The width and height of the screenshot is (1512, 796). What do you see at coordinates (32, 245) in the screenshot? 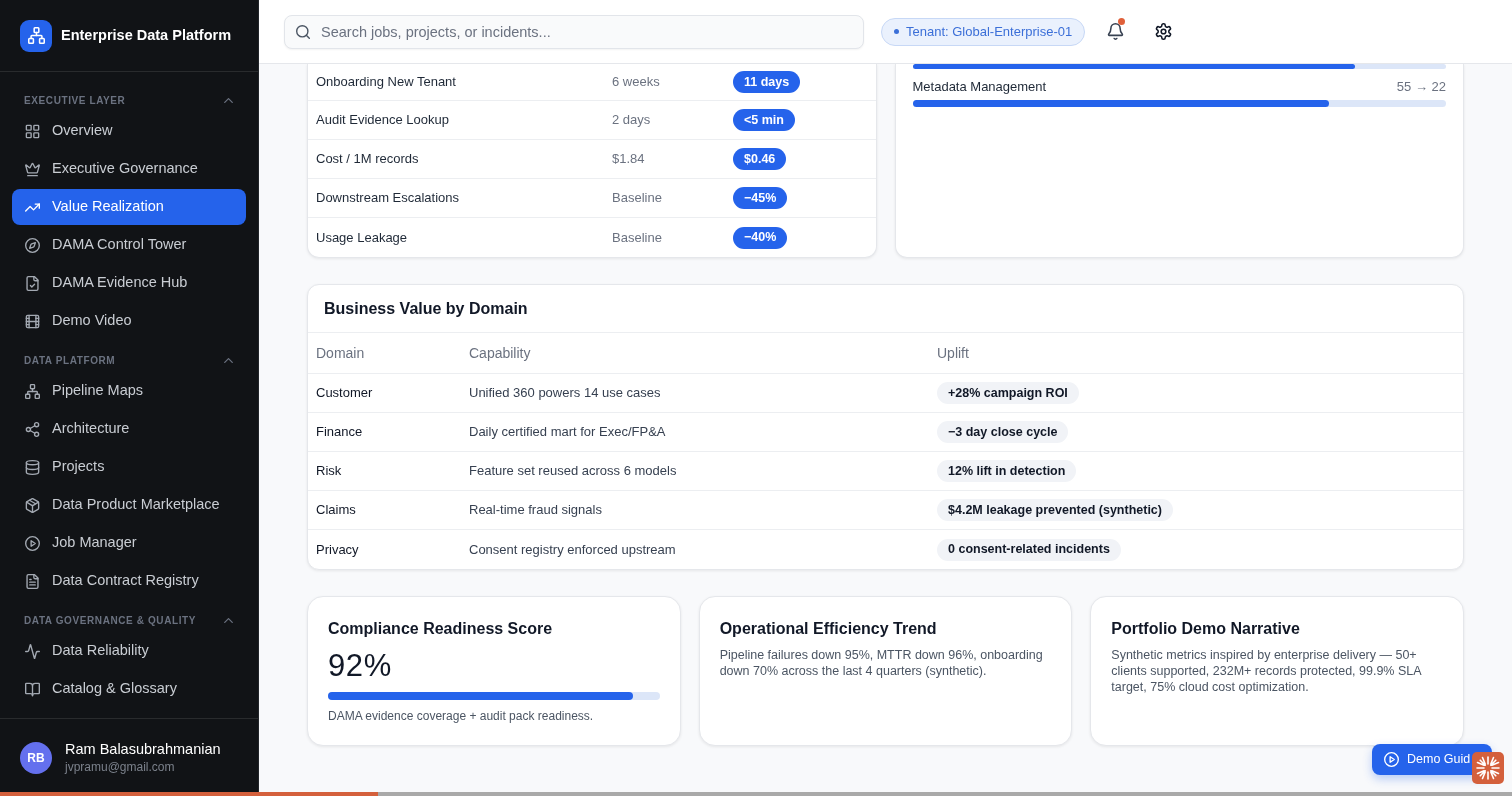
I see `compass-icon` at bounding box center [32, 245].